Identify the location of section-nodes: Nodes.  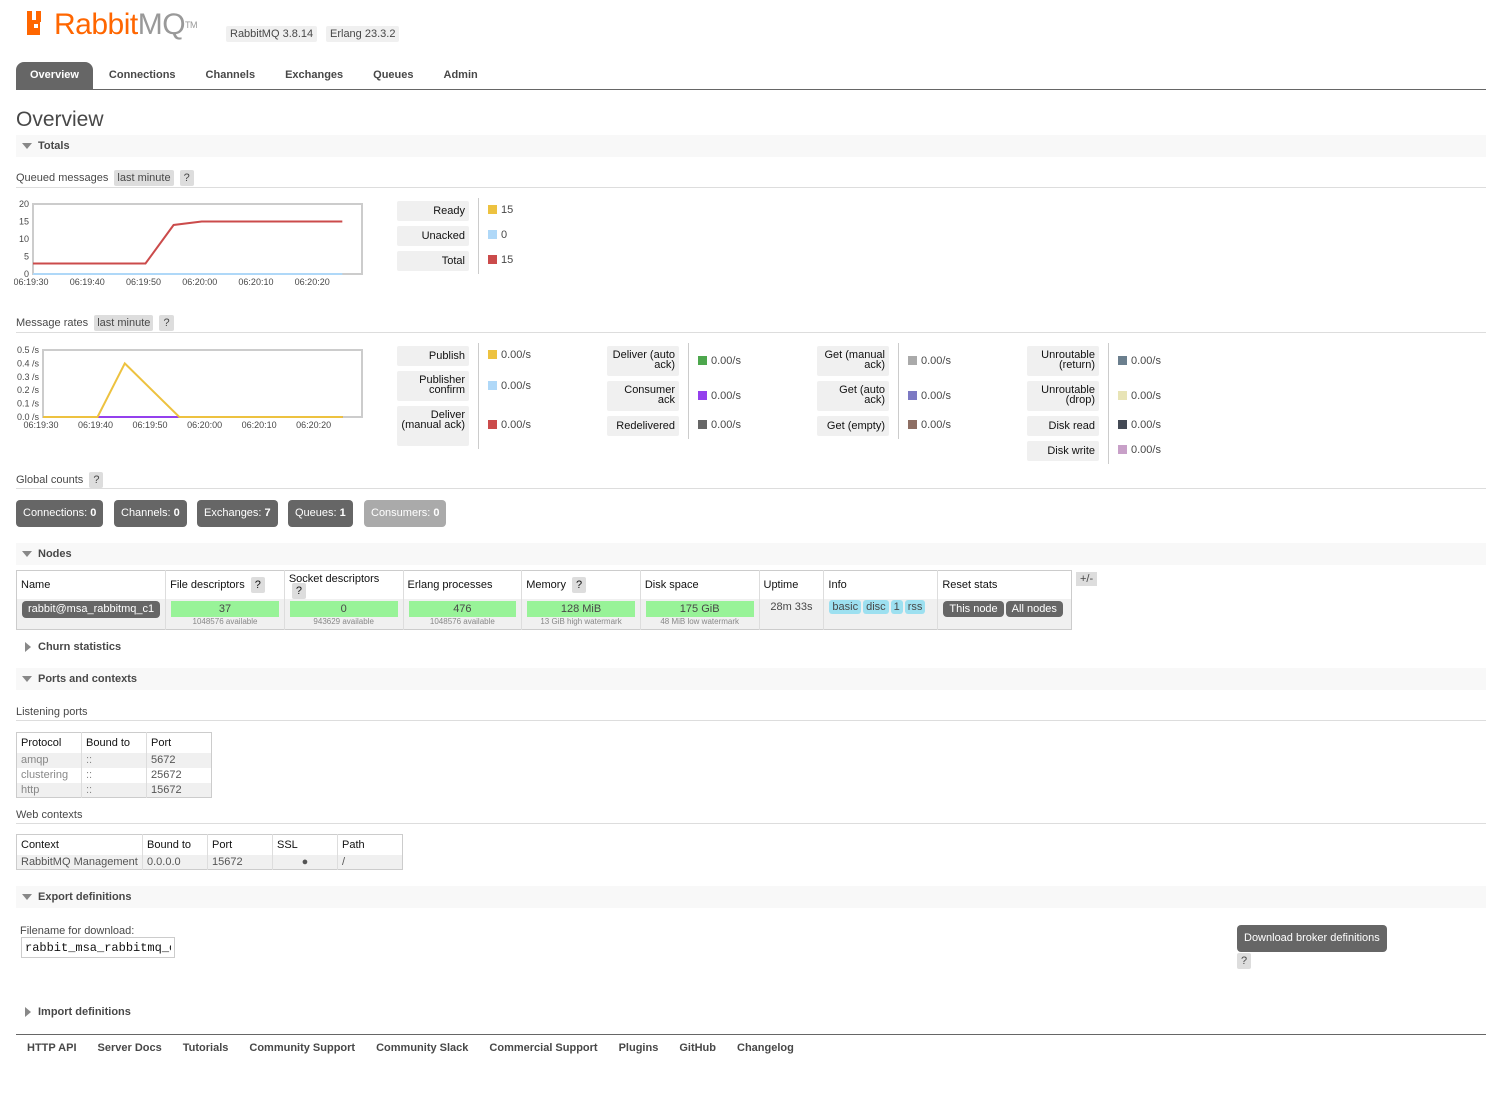
(751, 554).